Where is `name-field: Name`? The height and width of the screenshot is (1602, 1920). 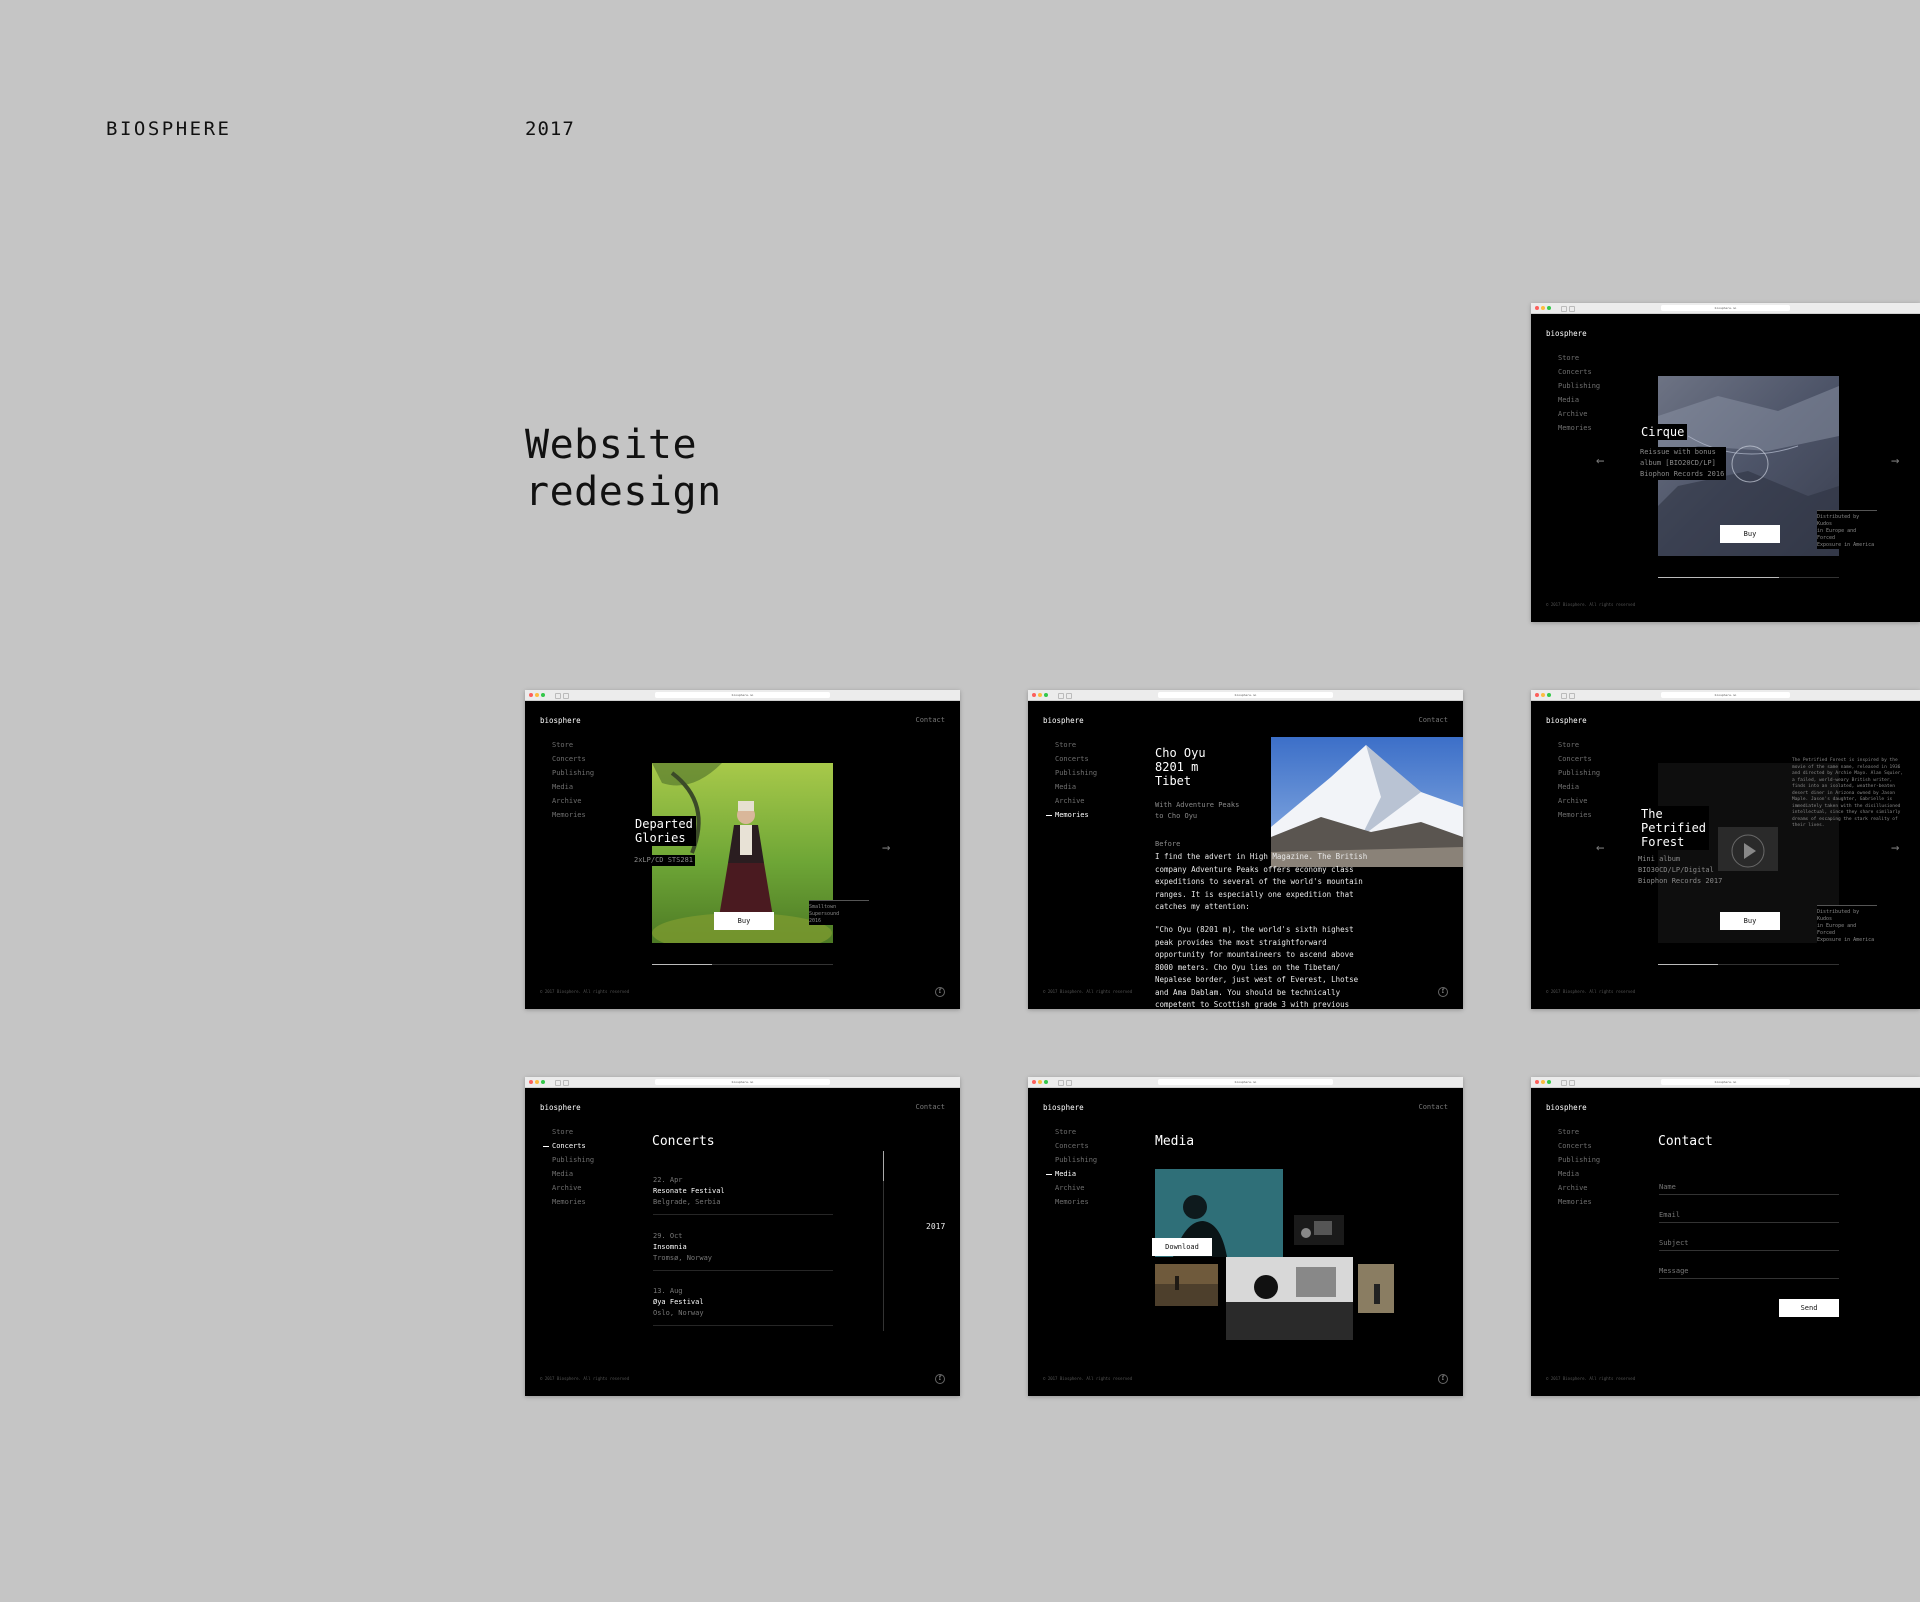
name-field: Name is located at coordinates (1749, 1189).